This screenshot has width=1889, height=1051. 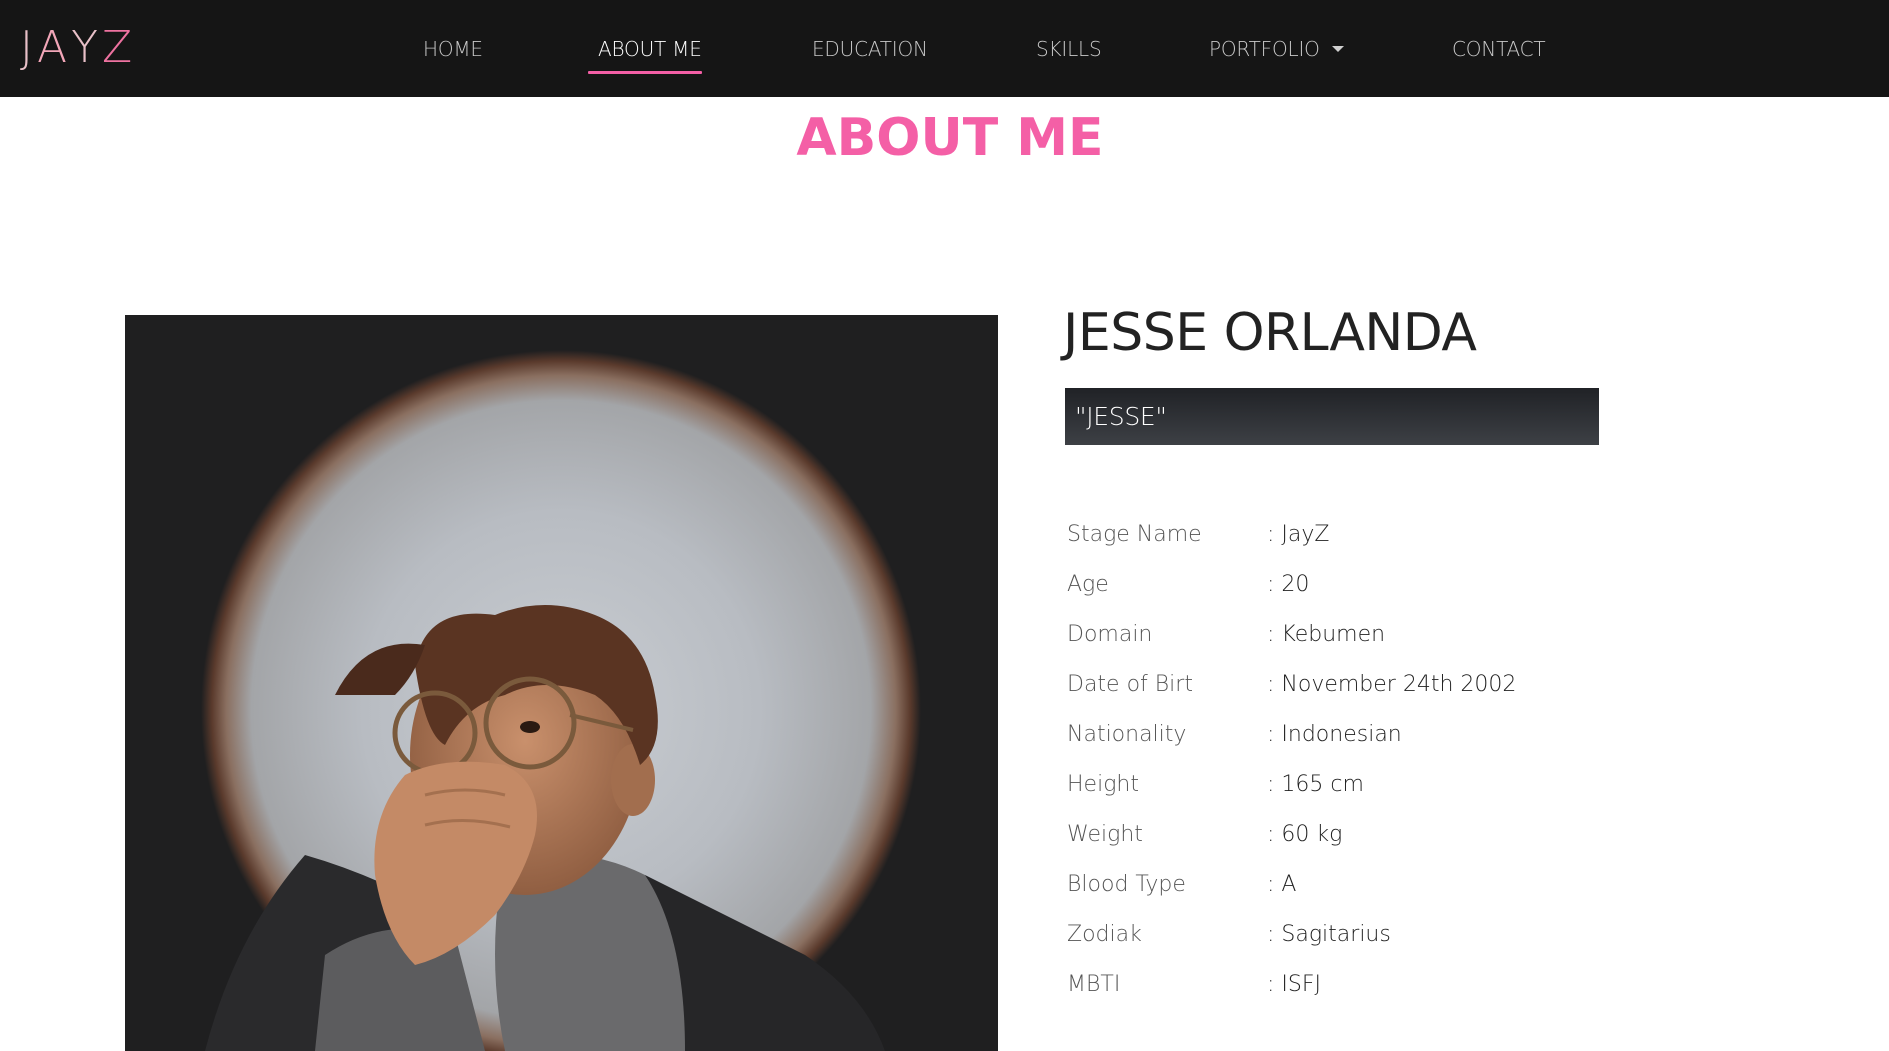 I want to click on detail-row: Nationality : Indonesian, so click(x=1234, y=734).